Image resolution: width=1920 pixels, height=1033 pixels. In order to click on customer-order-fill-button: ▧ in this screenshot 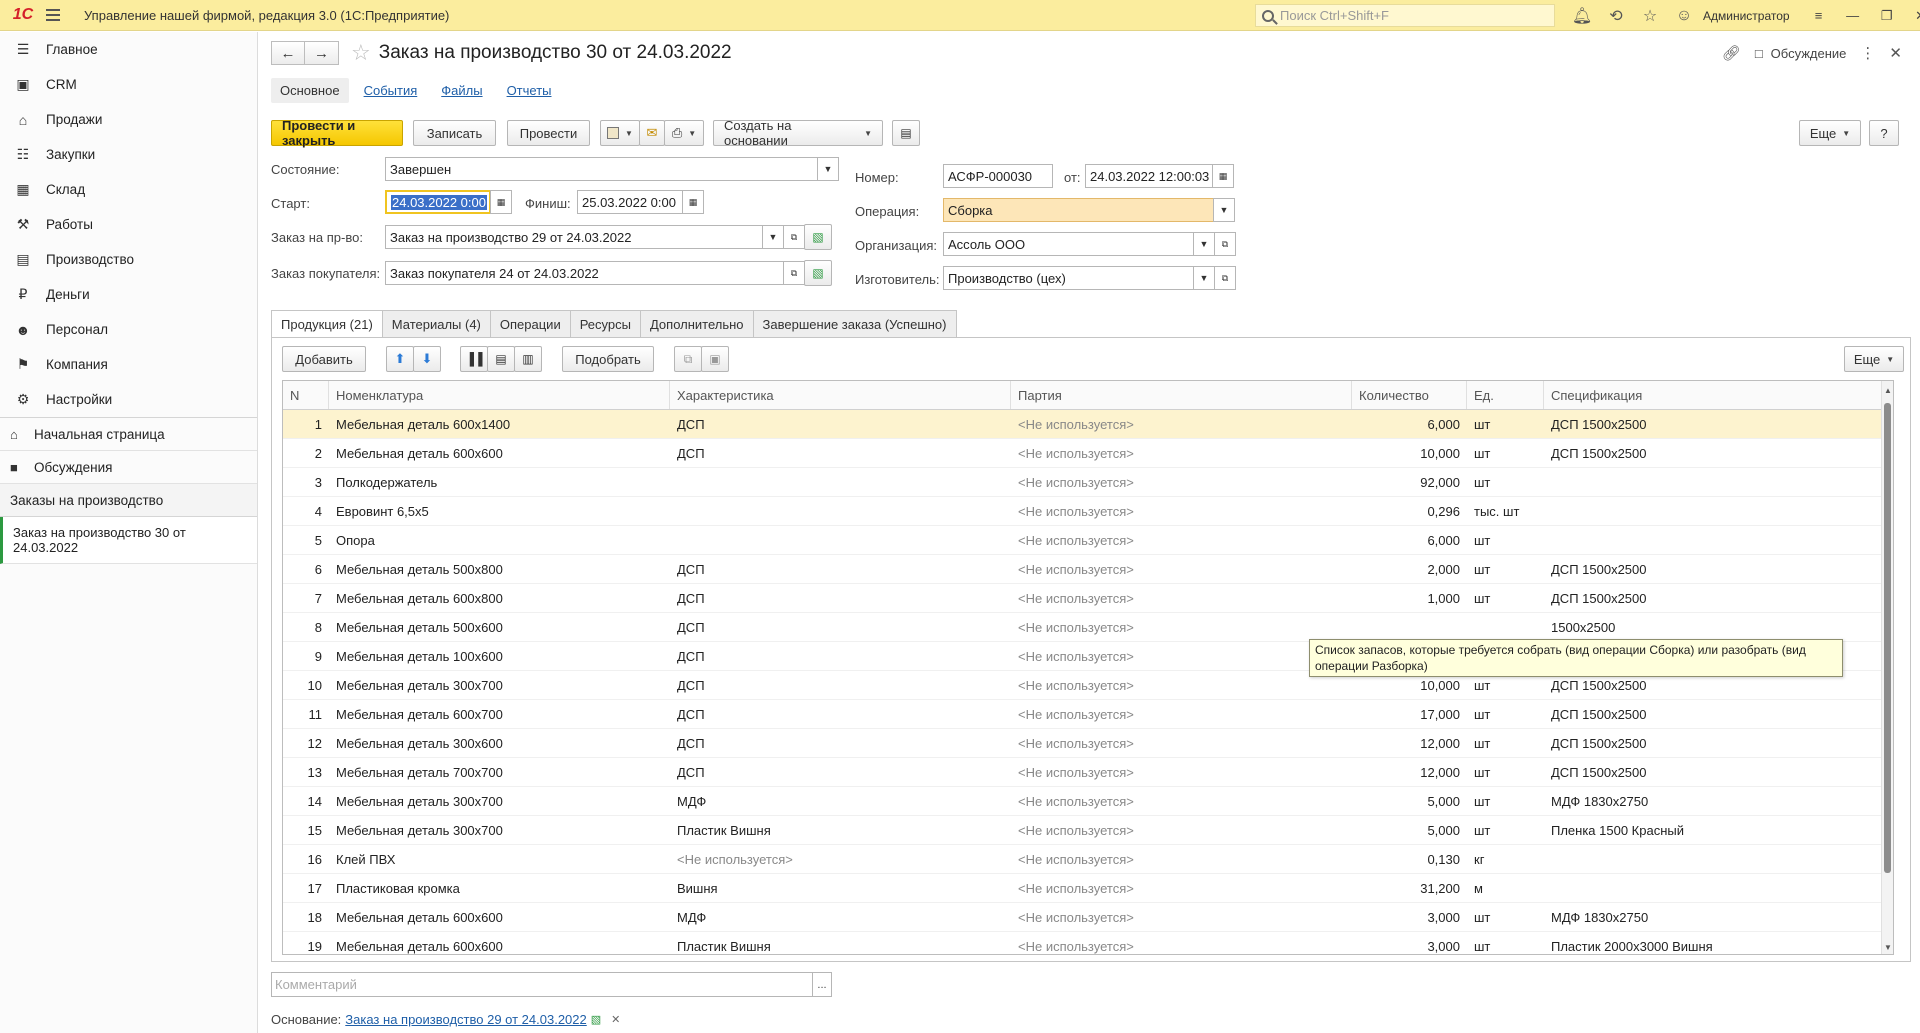, I will do `click(818, 273)`.